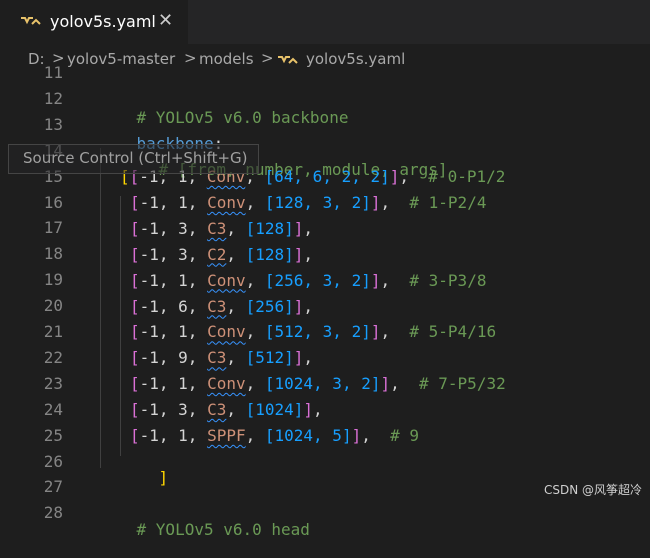 This screenshot has width=650, height=558. What do you see at coordinates (226, 435) in the screenshot?
I see `module-name: SPPF` at bounding box center [226, 435].